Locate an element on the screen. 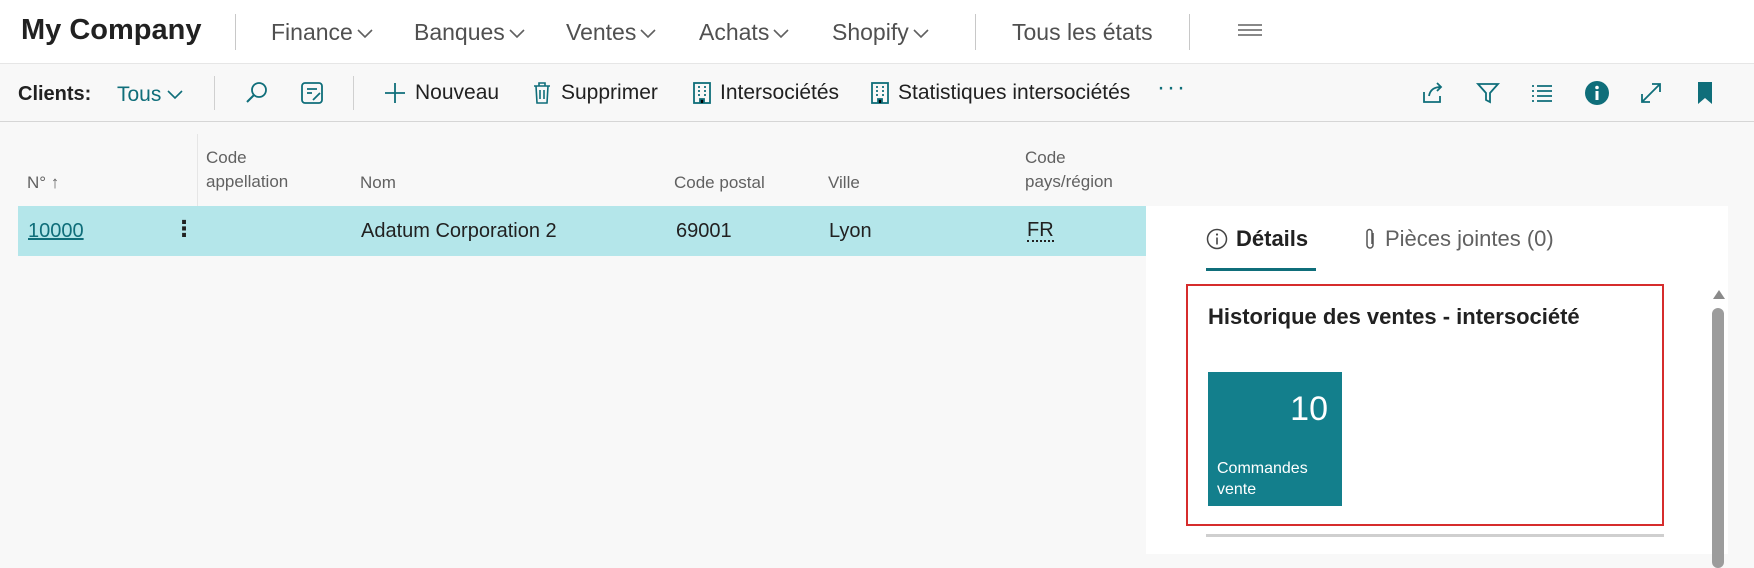 Image resolution: width=1754 pixels, height=568 pixels. sales-orders-cue-tile: 10 Commandes vente is located at coordinates (1275, 439).